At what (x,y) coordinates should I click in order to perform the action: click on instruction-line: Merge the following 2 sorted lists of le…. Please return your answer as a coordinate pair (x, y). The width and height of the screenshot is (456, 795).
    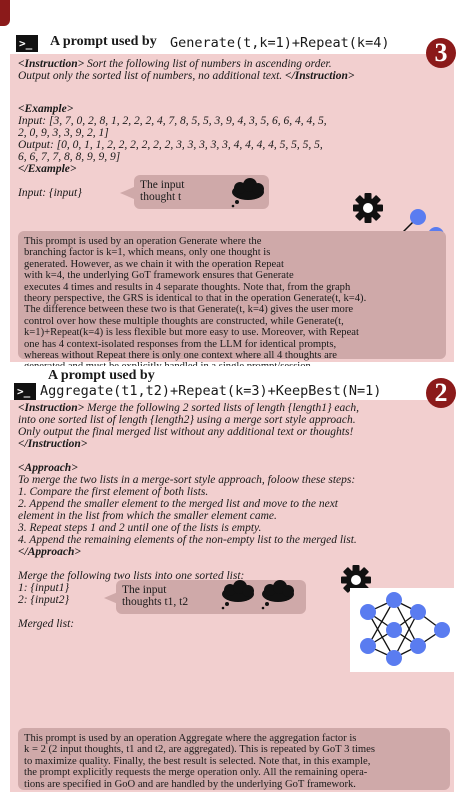
    Looking at the image, I should click on (223, 408).